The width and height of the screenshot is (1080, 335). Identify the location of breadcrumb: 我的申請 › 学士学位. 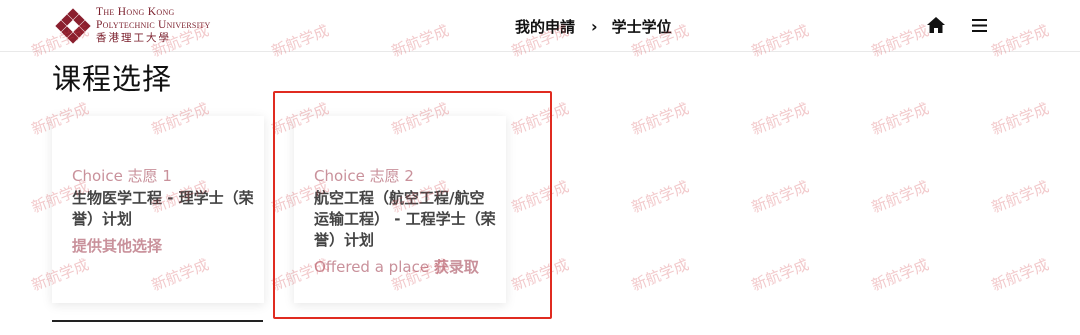
(593, 26).